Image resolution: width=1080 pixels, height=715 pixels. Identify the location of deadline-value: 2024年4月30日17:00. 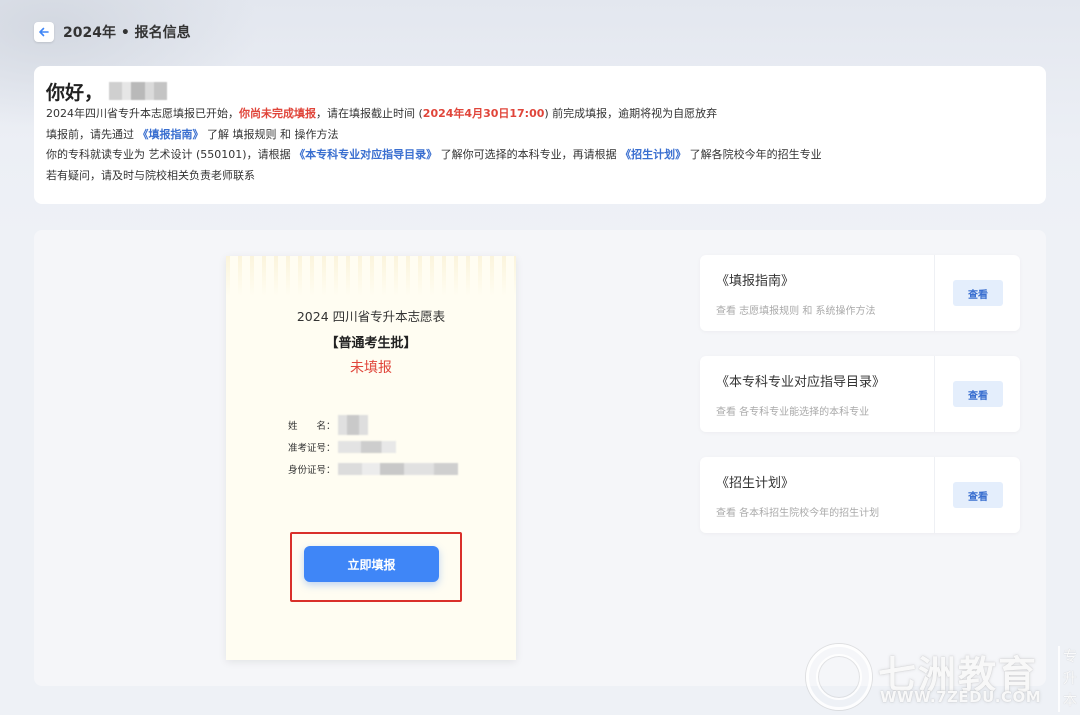
(483, 113).